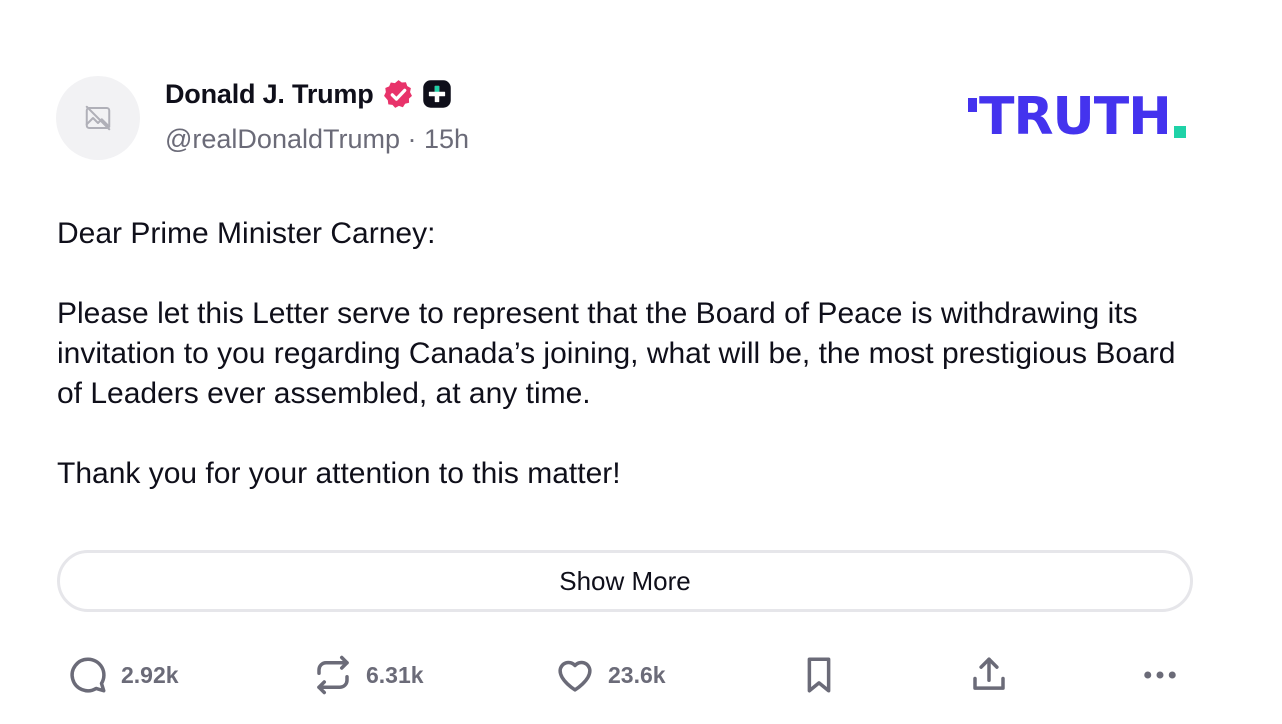 Image resolution: width=1282 pixels, height=724 pixels. I want to click on logo-tick, so click(972, 105).